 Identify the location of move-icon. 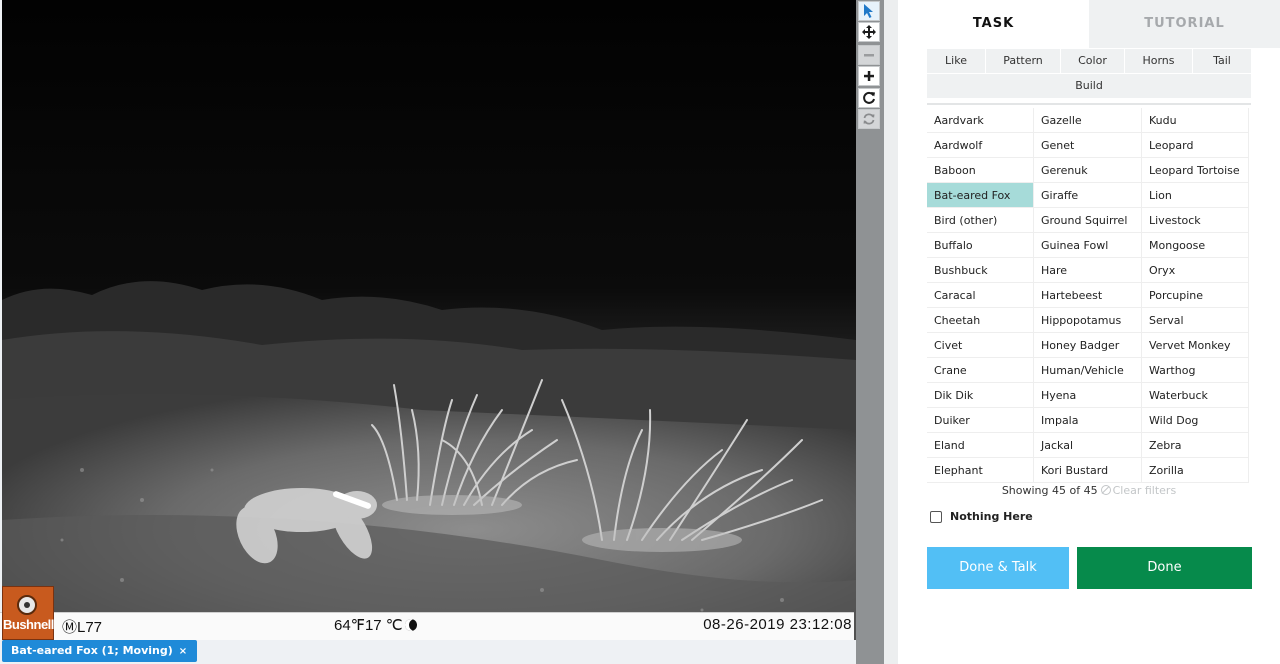
(869, 32).